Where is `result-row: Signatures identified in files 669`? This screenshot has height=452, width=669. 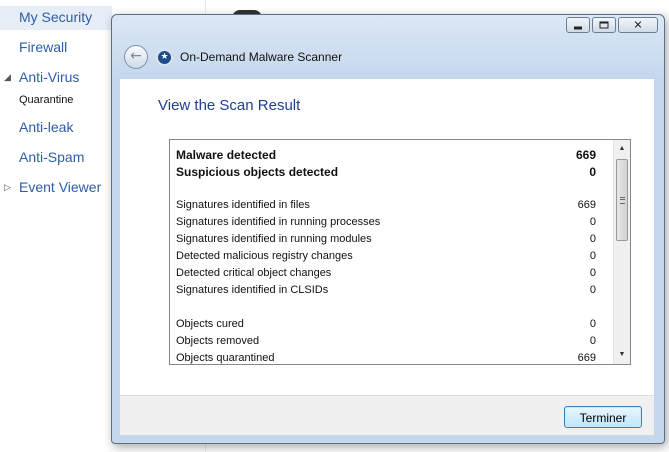
result-row: Signatures identified in files 669 is located at coordinates (386, 207).